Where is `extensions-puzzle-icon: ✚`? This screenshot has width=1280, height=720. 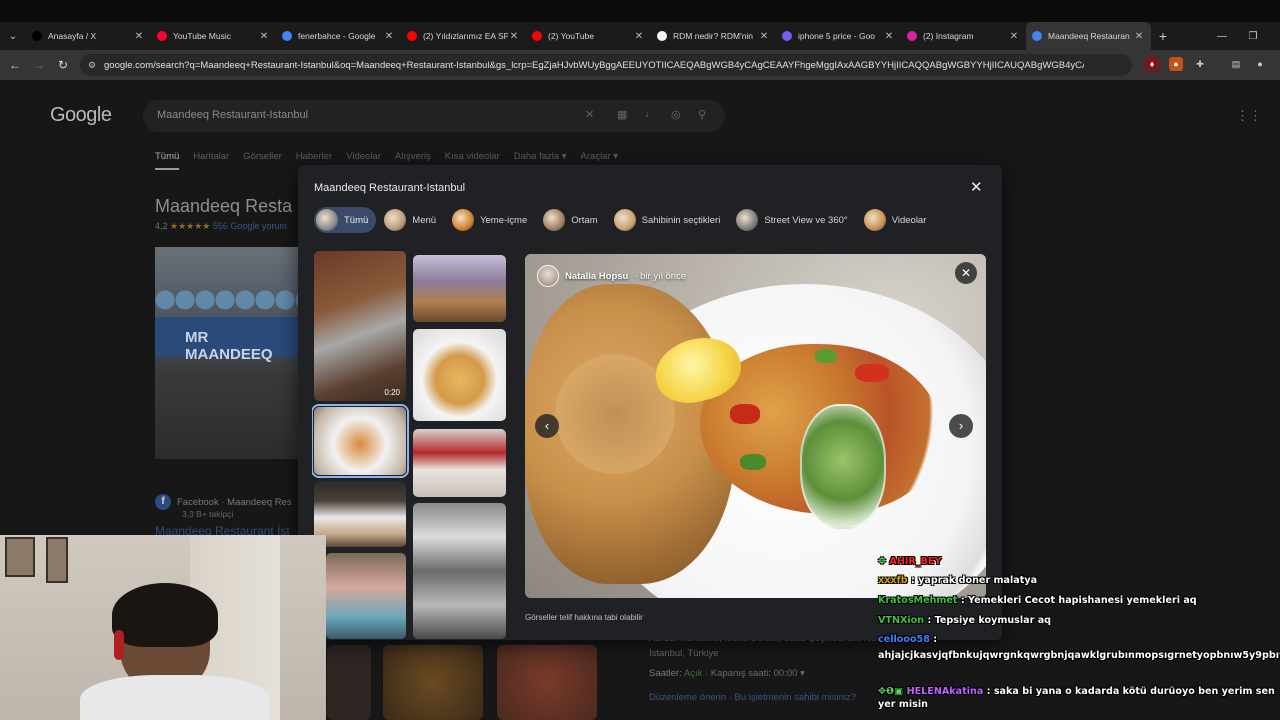 extensions-puzzle-icon: ✚ is located at coordinates (1200, 64).